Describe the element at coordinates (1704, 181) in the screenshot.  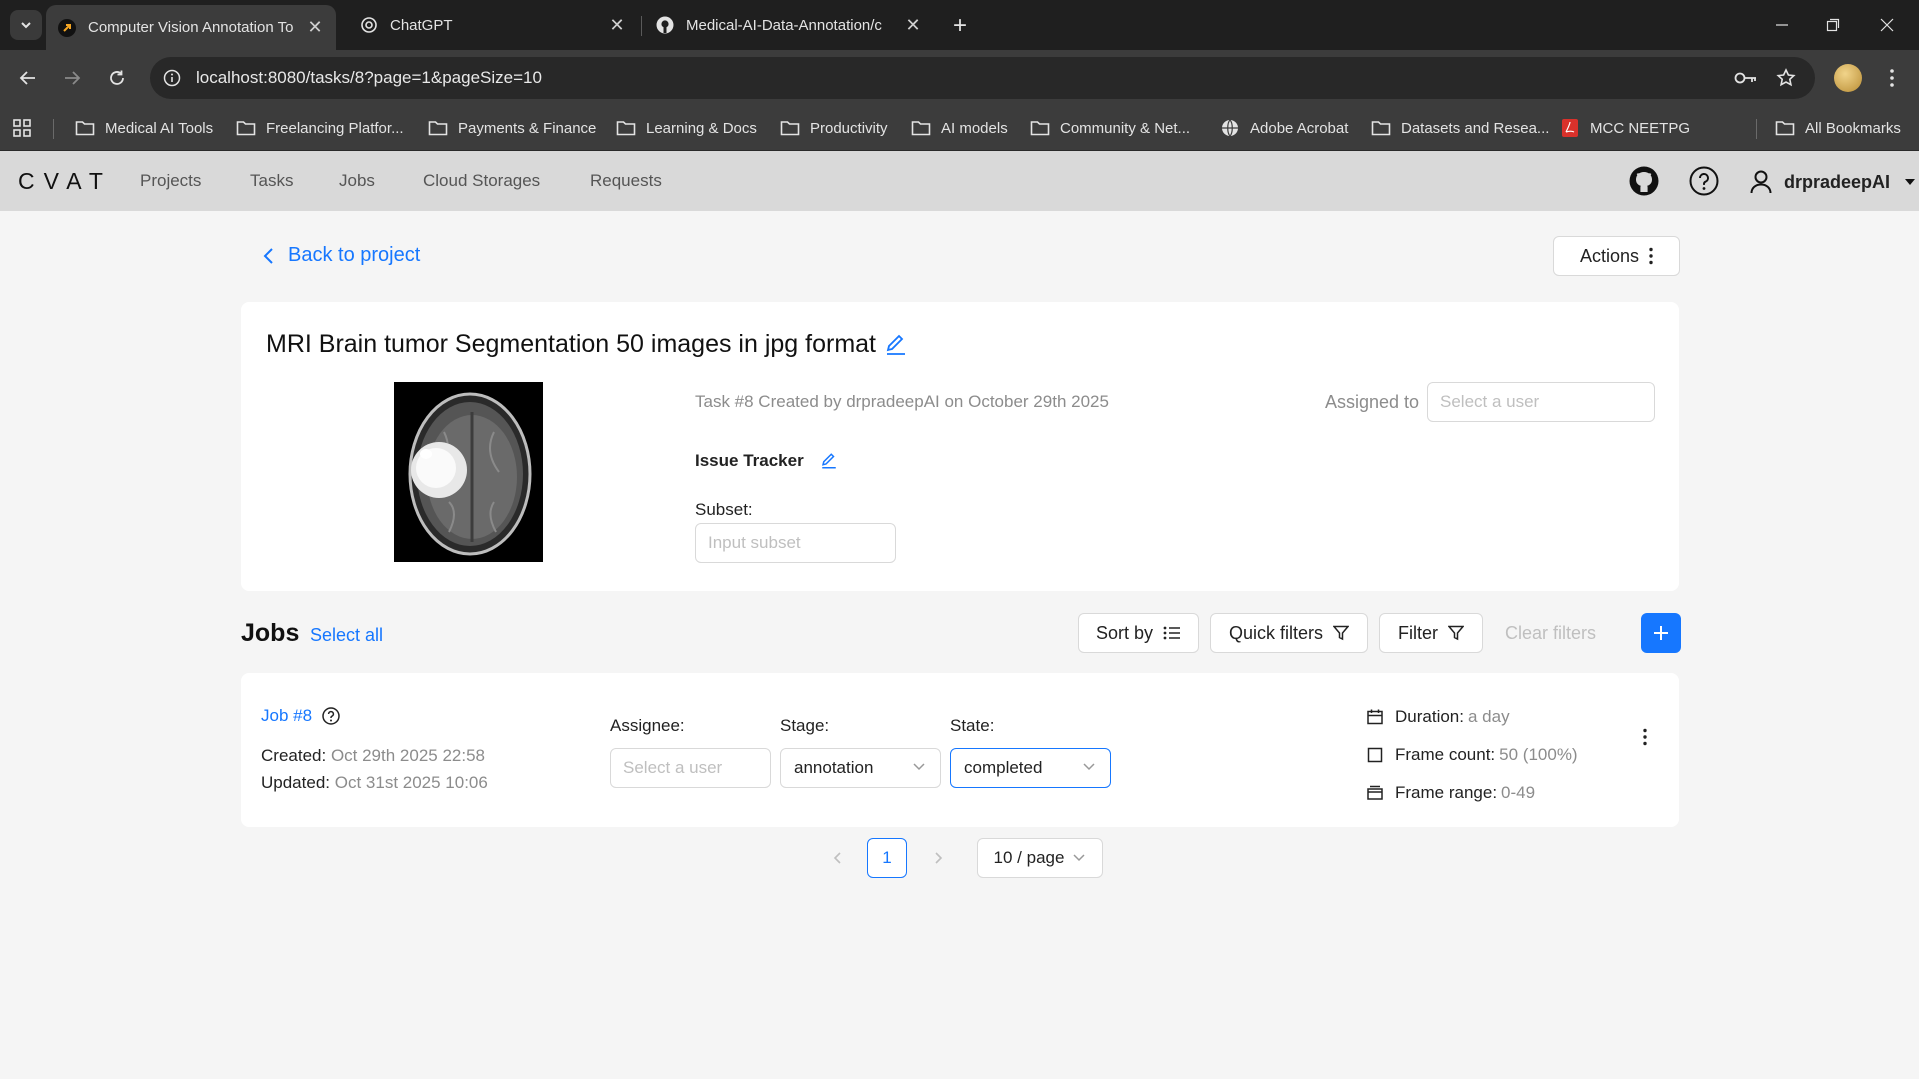
I see `help-icon` at that location.